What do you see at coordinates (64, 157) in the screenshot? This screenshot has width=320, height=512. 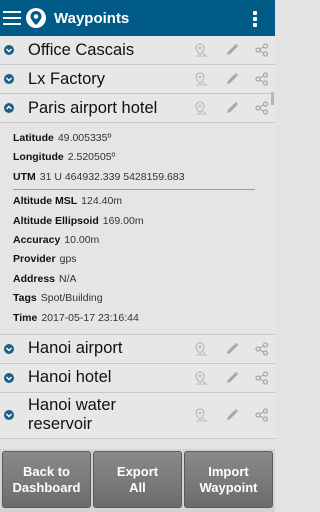 I see `detail-longitude: Longitude 2.520505º` at bounding box center [64, 157].